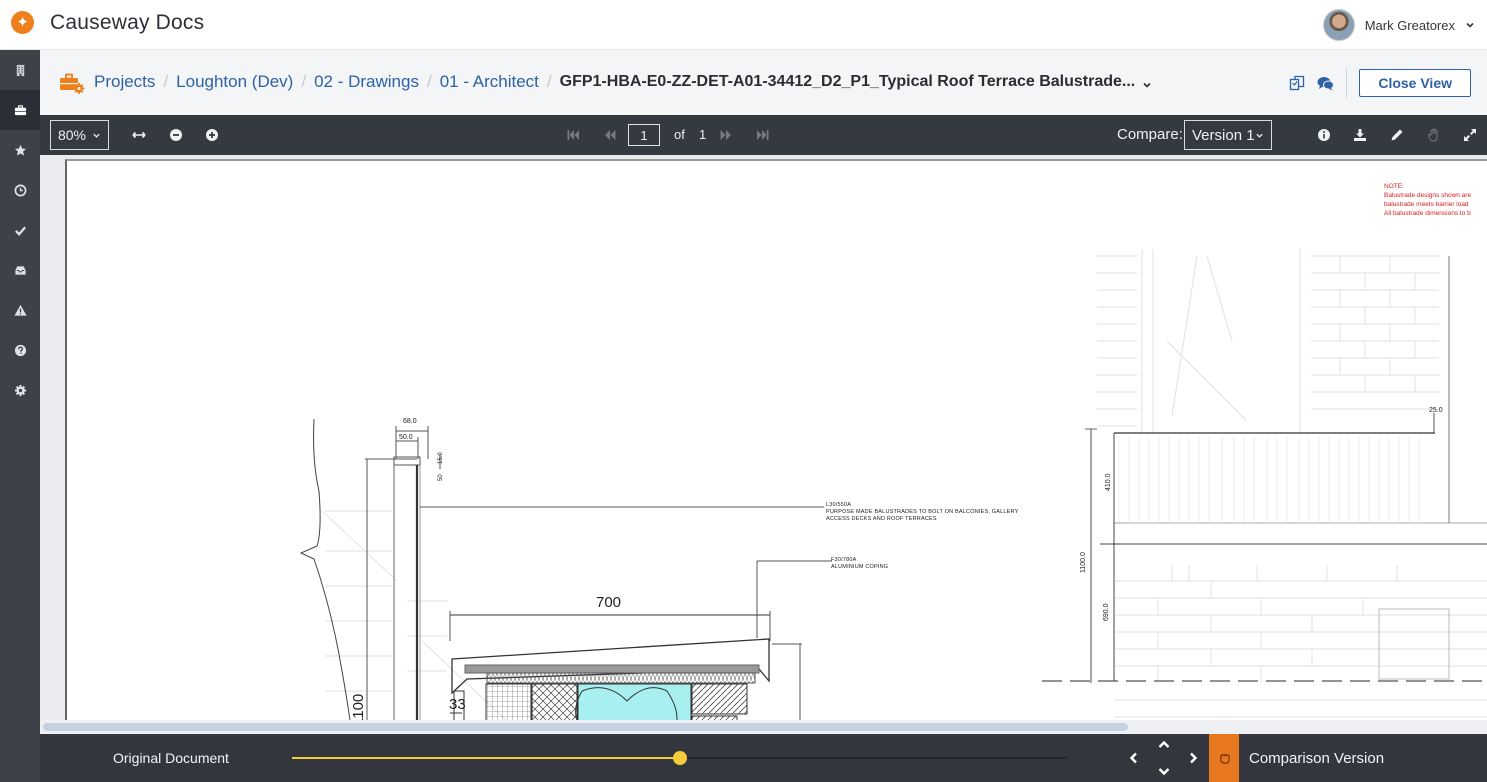 The width and height of the screenshot is (1487, 782). I want to click on sidebar, so click(20, 416).